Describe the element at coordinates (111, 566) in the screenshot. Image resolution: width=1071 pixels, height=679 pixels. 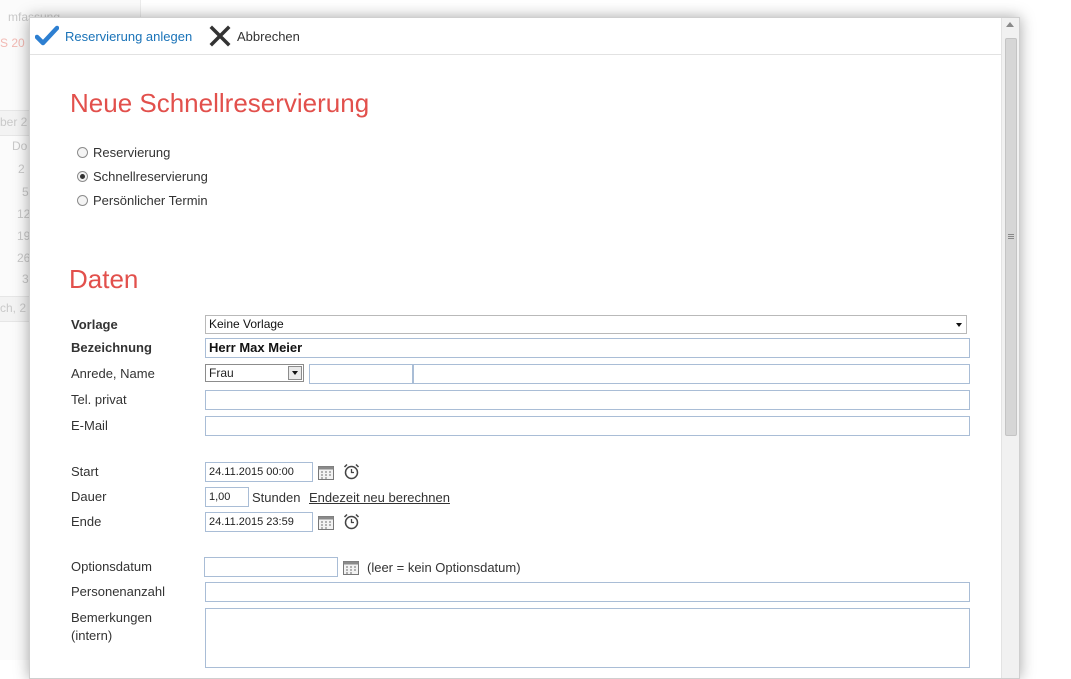
I see `option-date-label: Optionsdatum` at that location.